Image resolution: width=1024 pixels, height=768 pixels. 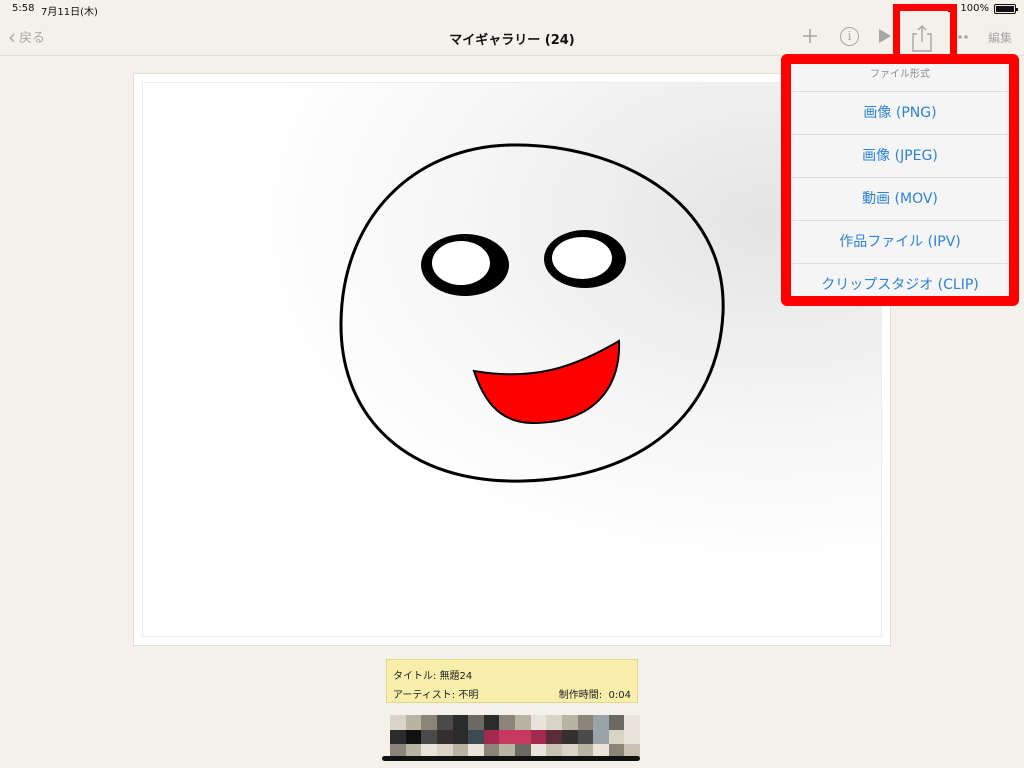 I want to click on edit-button: 編集, so click(x=1000, y=37).